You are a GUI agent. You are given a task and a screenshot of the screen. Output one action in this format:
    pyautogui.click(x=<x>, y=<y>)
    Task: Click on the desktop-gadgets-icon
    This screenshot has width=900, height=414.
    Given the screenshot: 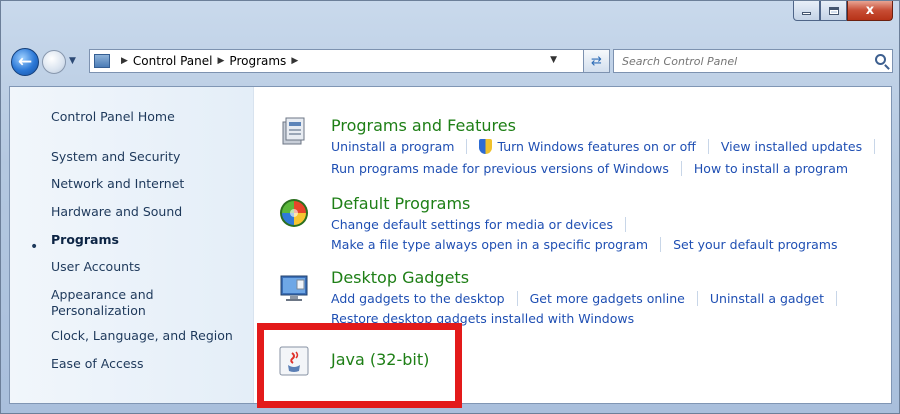 What is the action you would take?
    pyautogui.click(x=294, y=288)
    